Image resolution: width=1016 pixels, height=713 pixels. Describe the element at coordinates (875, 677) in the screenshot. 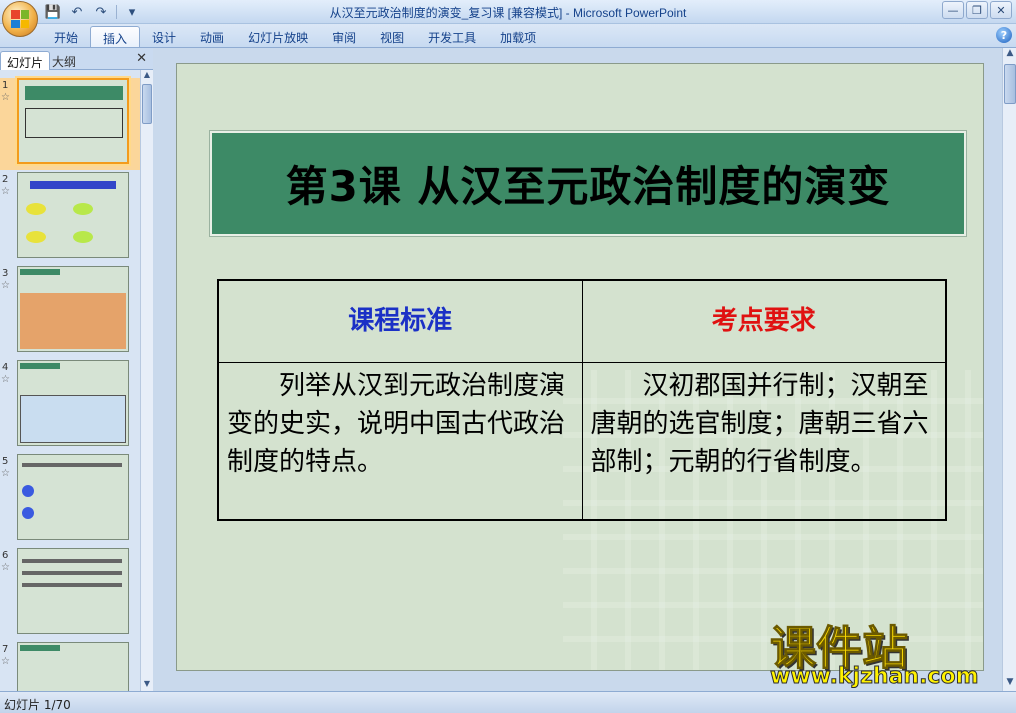

I see `watermark-url: www.kjzhan.com` at that location.